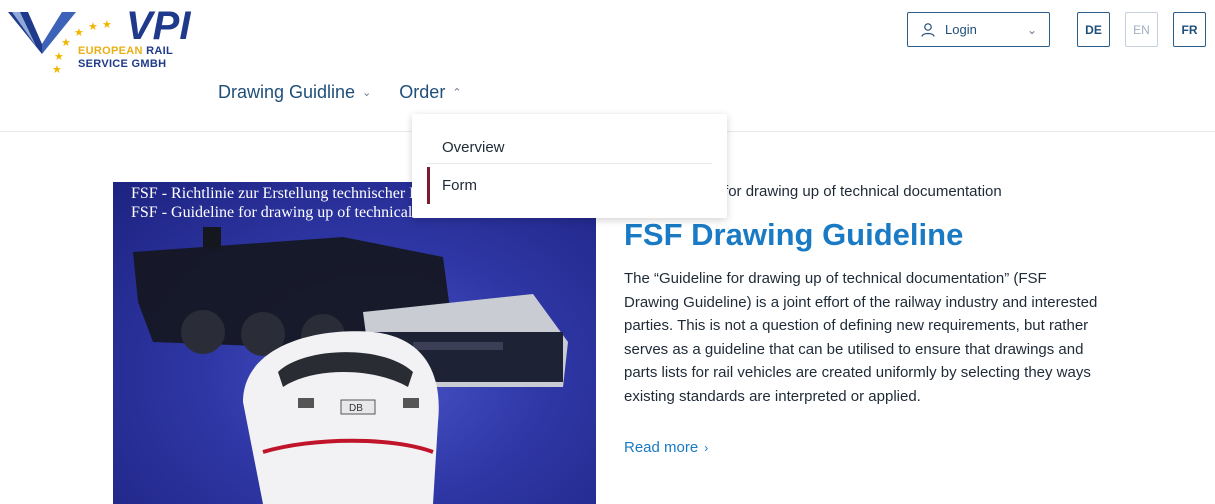  I want to click on lang-de-button: DE, so click(1093, 29).